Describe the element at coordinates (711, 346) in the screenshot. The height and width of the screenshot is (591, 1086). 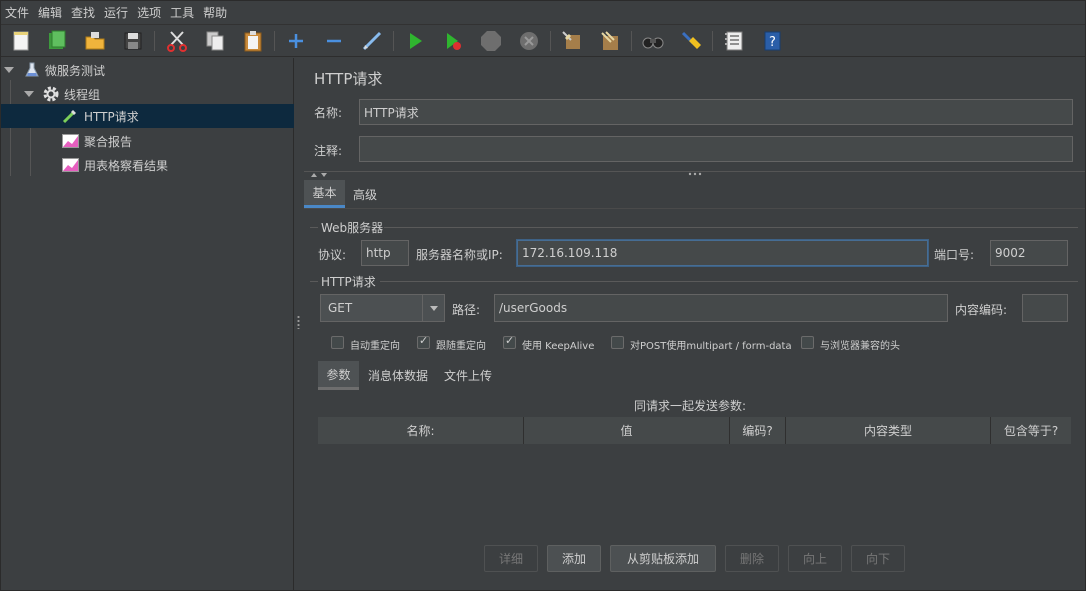
I see `multipart-label: 对POST使用multipart / form-data` at that location.